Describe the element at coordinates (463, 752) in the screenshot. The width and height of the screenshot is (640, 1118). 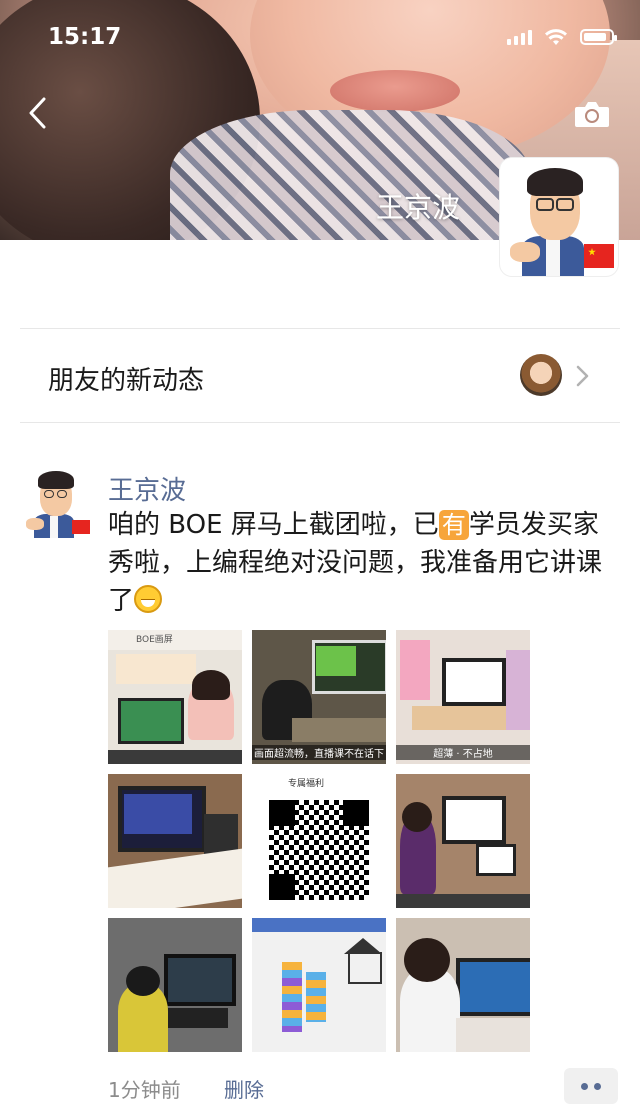
I see `post-image-caption: 超薄 · 不占地` at that location.